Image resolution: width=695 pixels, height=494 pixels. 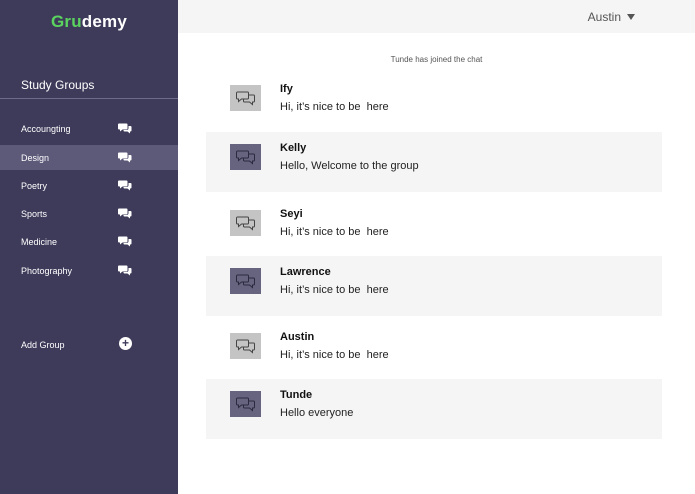 What do you see at coordinates (434, 228) in the screenshot?
I see `chat-message: Seyi Hi, it’s nice to be here` at bounding box center [434, 228].